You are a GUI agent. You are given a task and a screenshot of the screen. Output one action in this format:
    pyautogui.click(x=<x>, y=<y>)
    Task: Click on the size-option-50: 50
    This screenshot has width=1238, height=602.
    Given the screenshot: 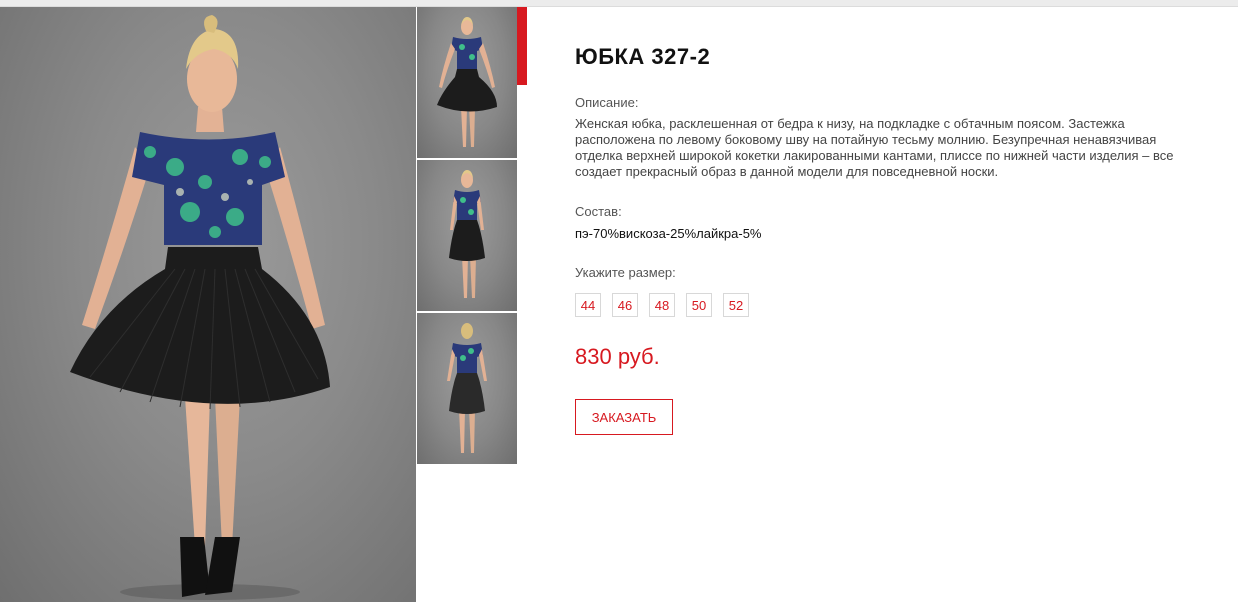 What is the action you would take?
    pyautogui.click(x=699, y=305)
    